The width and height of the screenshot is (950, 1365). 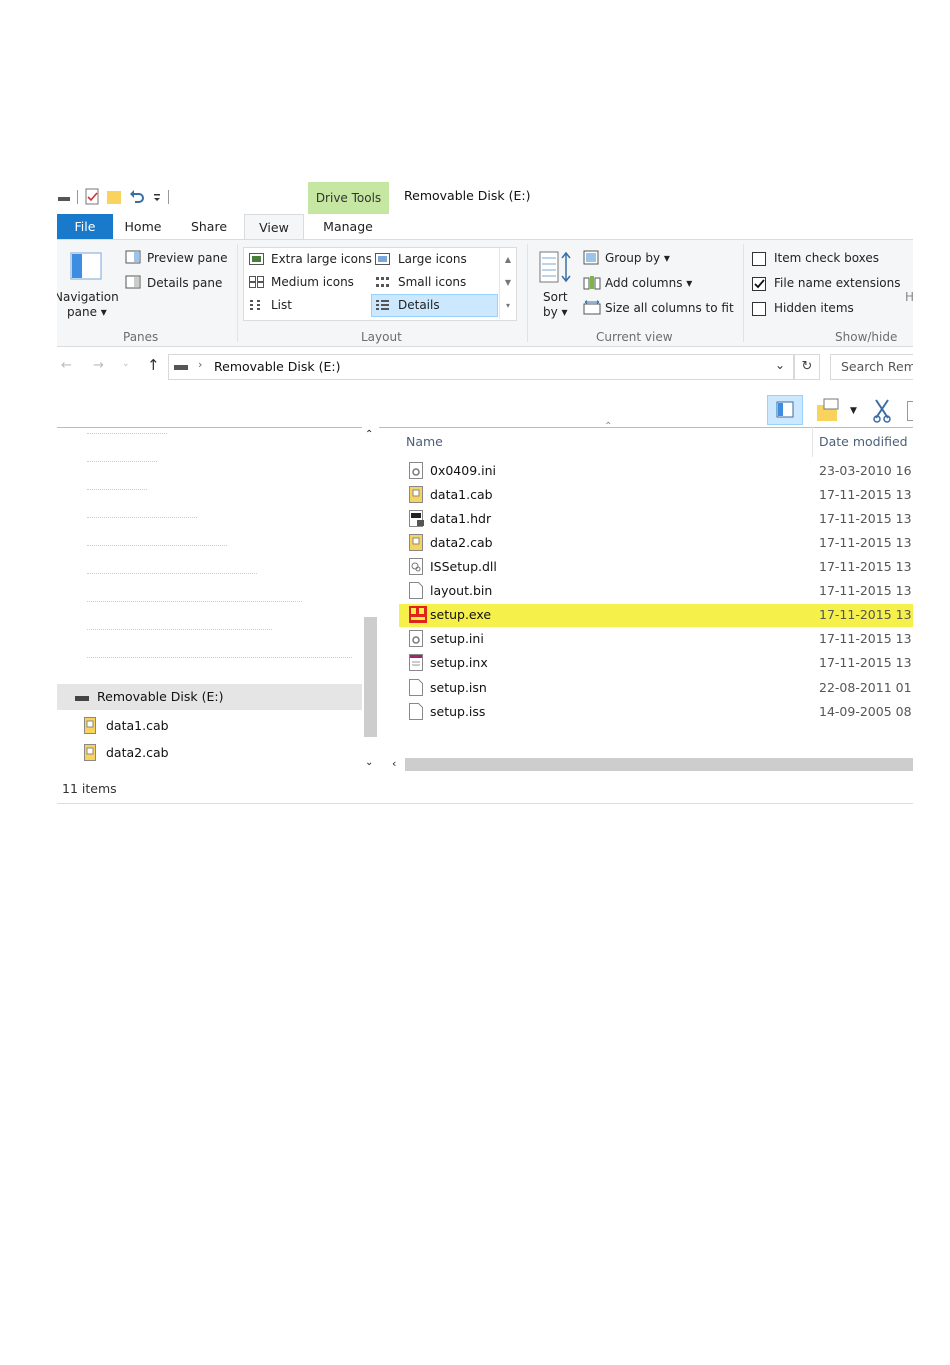 What do you see at coordinates (92, 197) in the screenshot?
I see `properties-icon` at bounding box center [92, 197].